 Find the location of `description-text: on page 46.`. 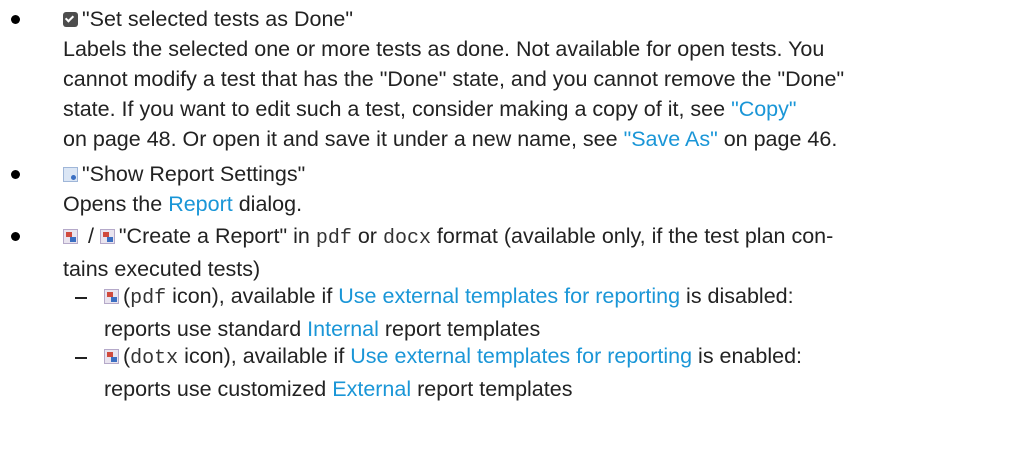

description-text: on page 46. is located at coordinates (777, 139).